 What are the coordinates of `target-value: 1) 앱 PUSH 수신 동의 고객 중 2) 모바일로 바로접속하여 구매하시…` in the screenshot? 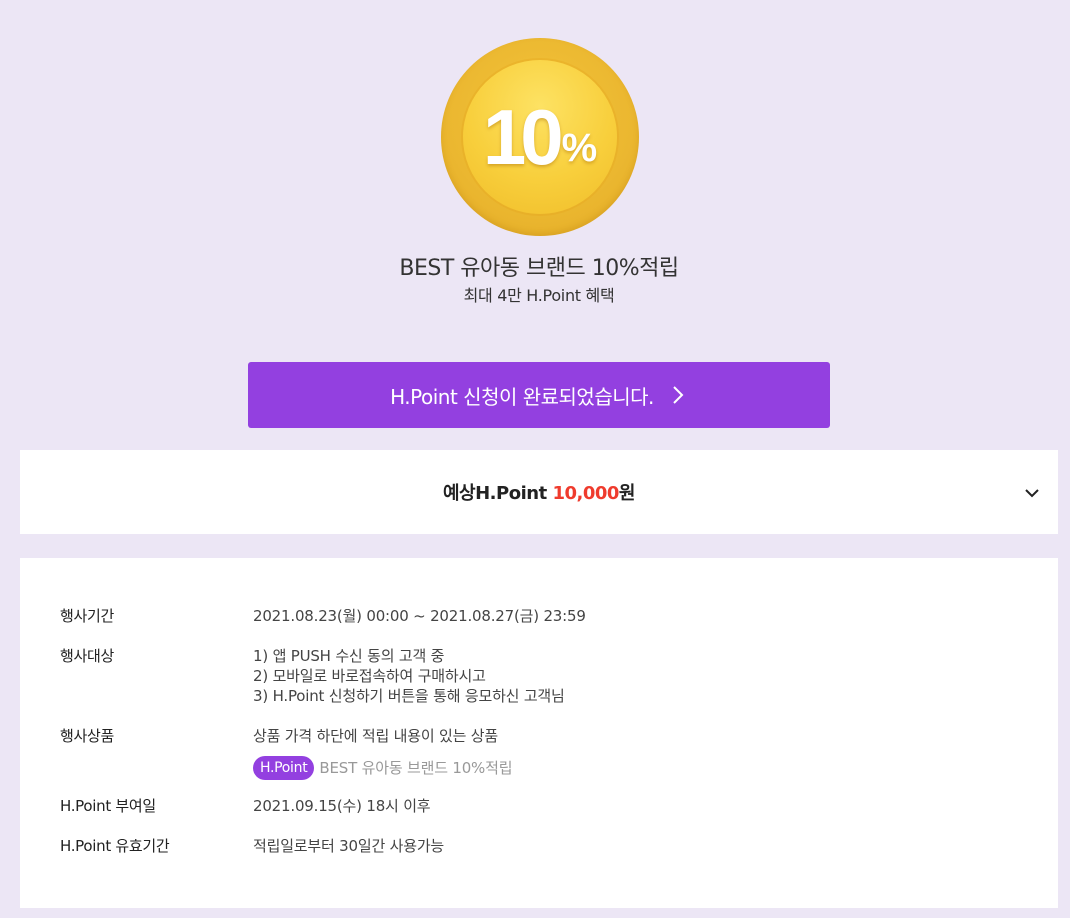 It's located at (633, 676).